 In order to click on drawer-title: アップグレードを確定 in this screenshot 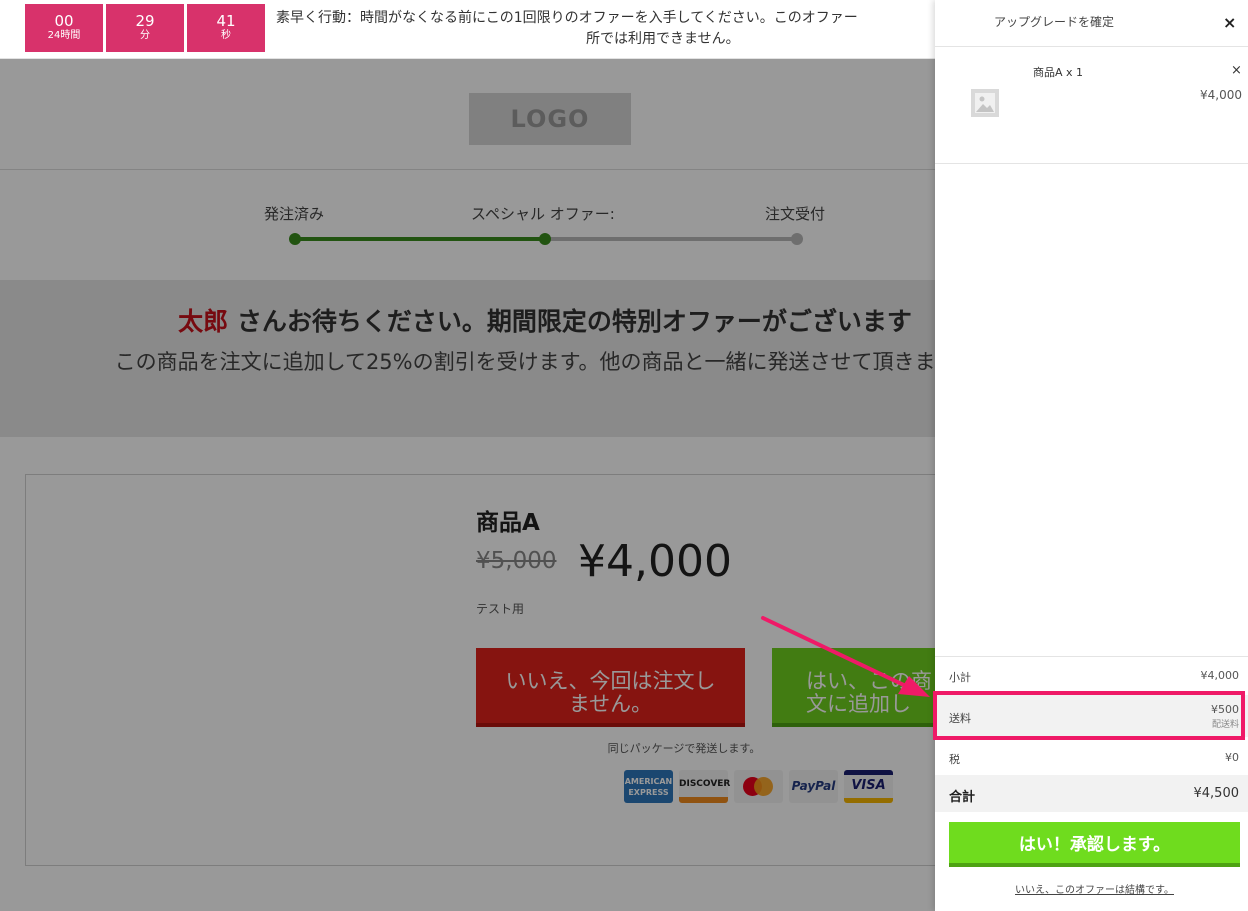, I will do `click(1053, 22)`.